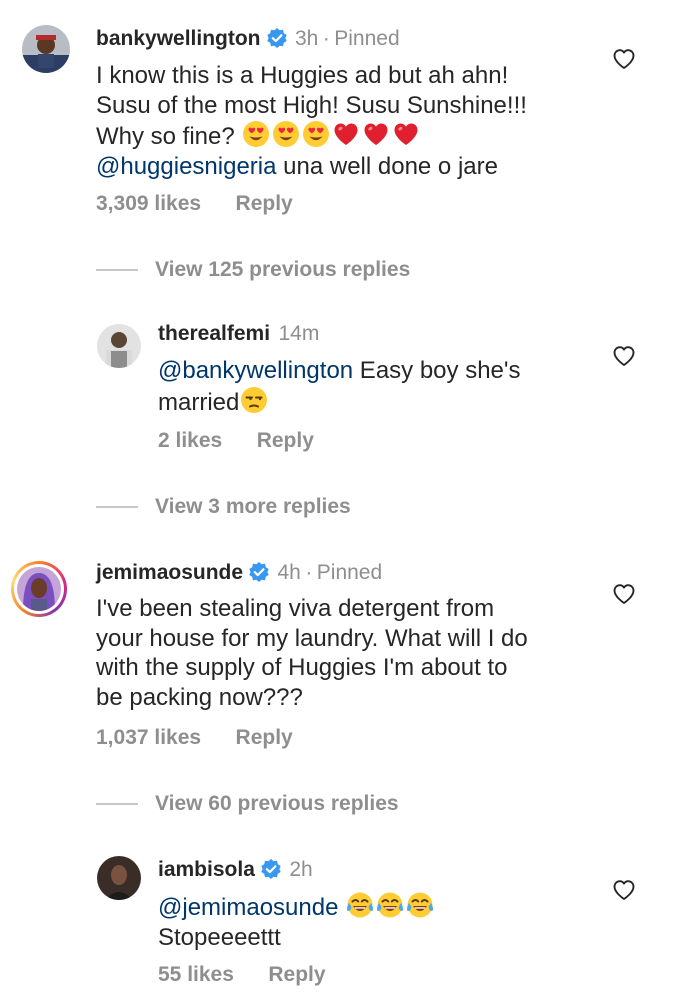 The height and width of the screenshot is (1002, 678). I want to click on reply-header: therealfemi 14m, so click(238, 334).